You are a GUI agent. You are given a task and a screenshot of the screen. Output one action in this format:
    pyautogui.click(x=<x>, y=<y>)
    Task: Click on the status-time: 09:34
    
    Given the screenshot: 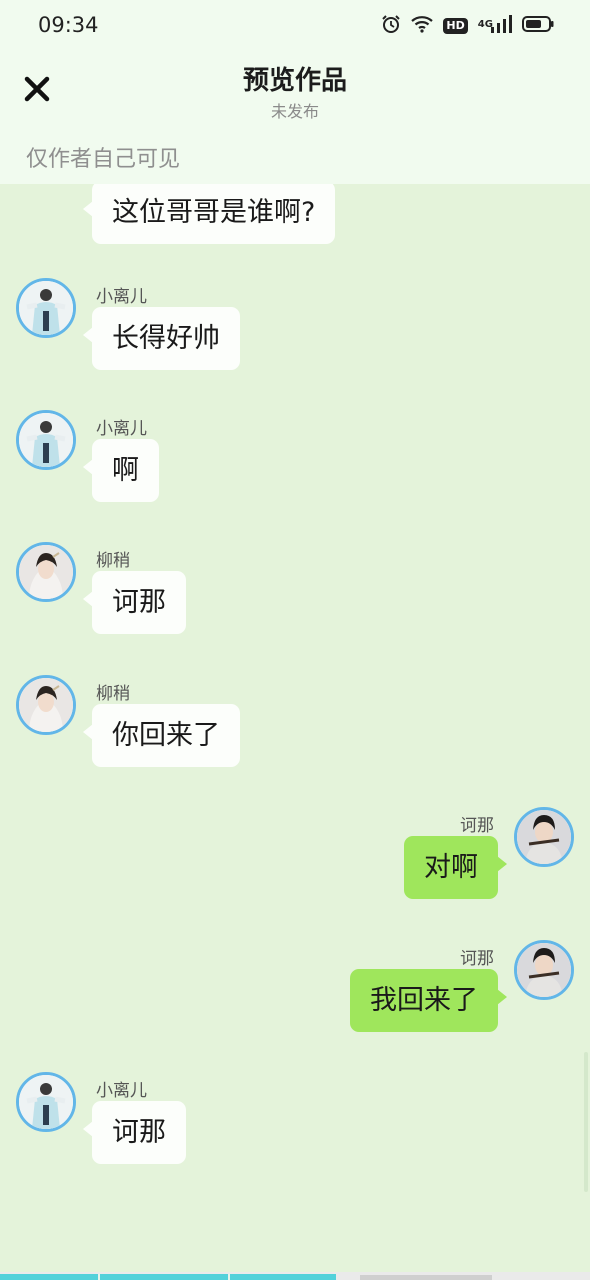 What is the action you would take?
    pyautogui.click(x=68, y=25)
    